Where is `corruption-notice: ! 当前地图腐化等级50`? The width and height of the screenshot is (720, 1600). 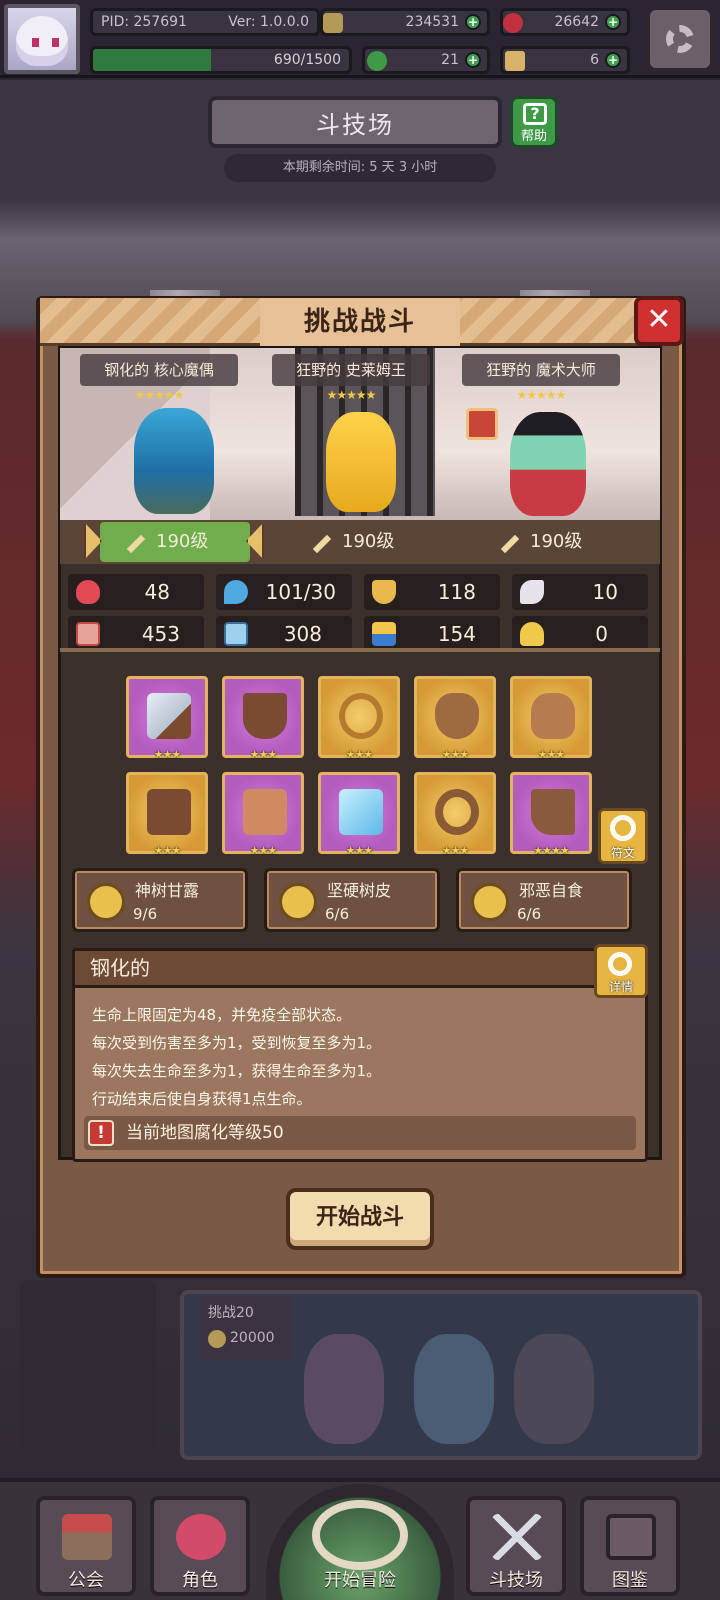 corruption-notice: ! 当前地图腐化等级50 is located at coordinates (360, 1133).